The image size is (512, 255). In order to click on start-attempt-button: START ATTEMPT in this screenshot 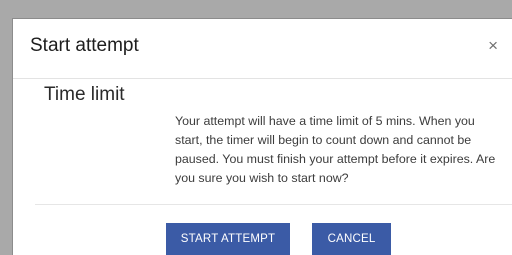, I will do `click(228, 239)`.